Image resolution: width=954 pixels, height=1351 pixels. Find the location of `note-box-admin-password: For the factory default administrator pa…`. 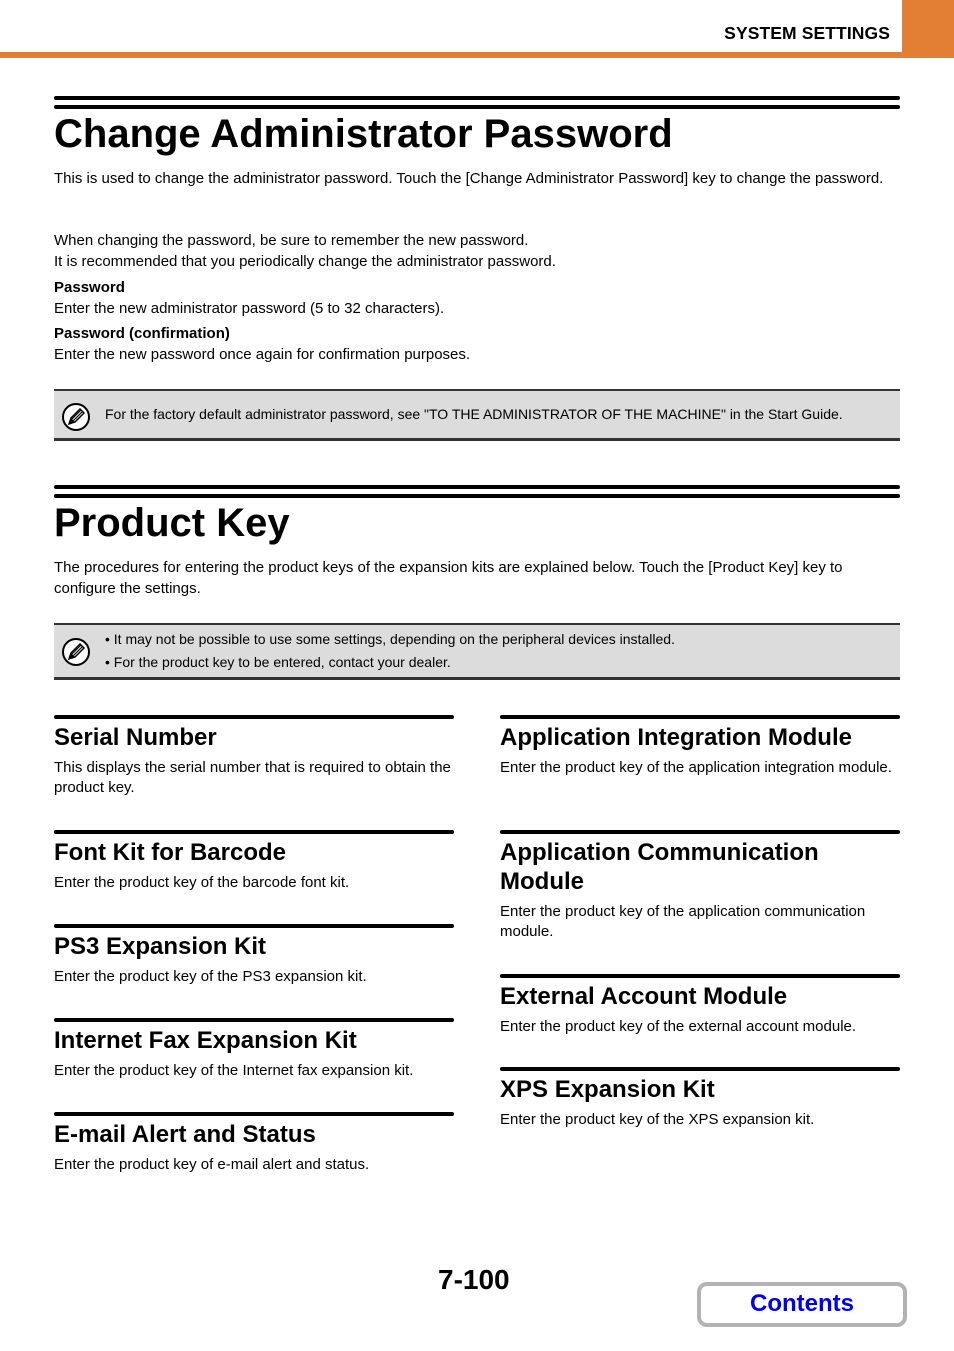

note-box-admin-password: For the factory default administrator pa… is located at coordinates (477, 415).